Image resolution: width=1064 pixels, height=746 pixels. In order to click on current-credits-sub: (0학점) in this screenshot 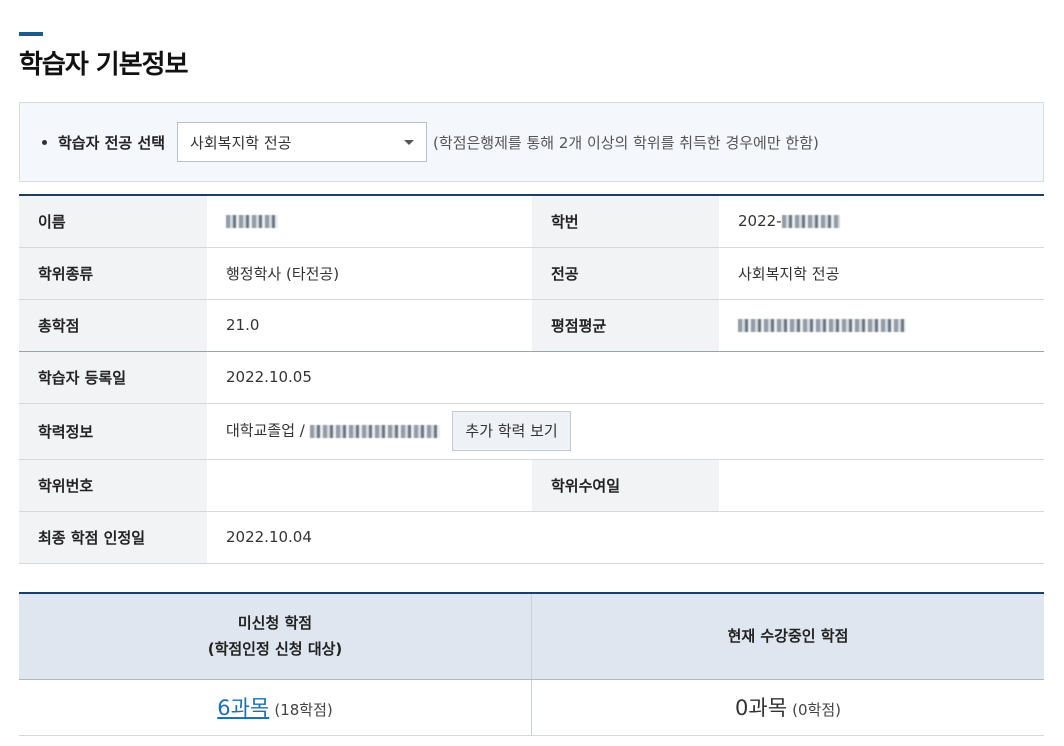, I will do `click(816, 710)`.